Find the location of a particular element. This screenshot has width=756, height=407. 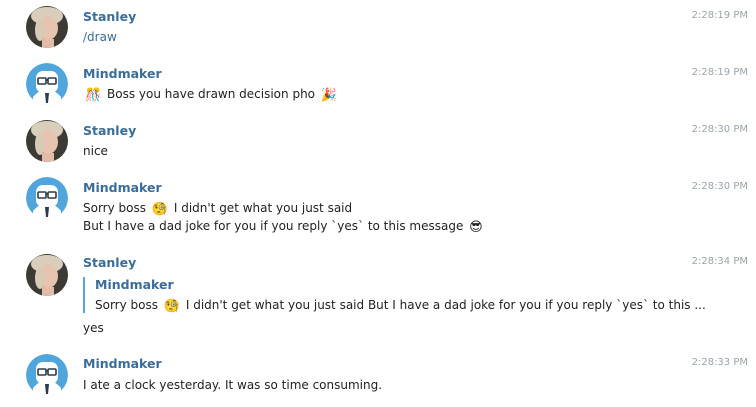

party-popper-emoji-icon: 🎉 is located at coordinates (329, 95).